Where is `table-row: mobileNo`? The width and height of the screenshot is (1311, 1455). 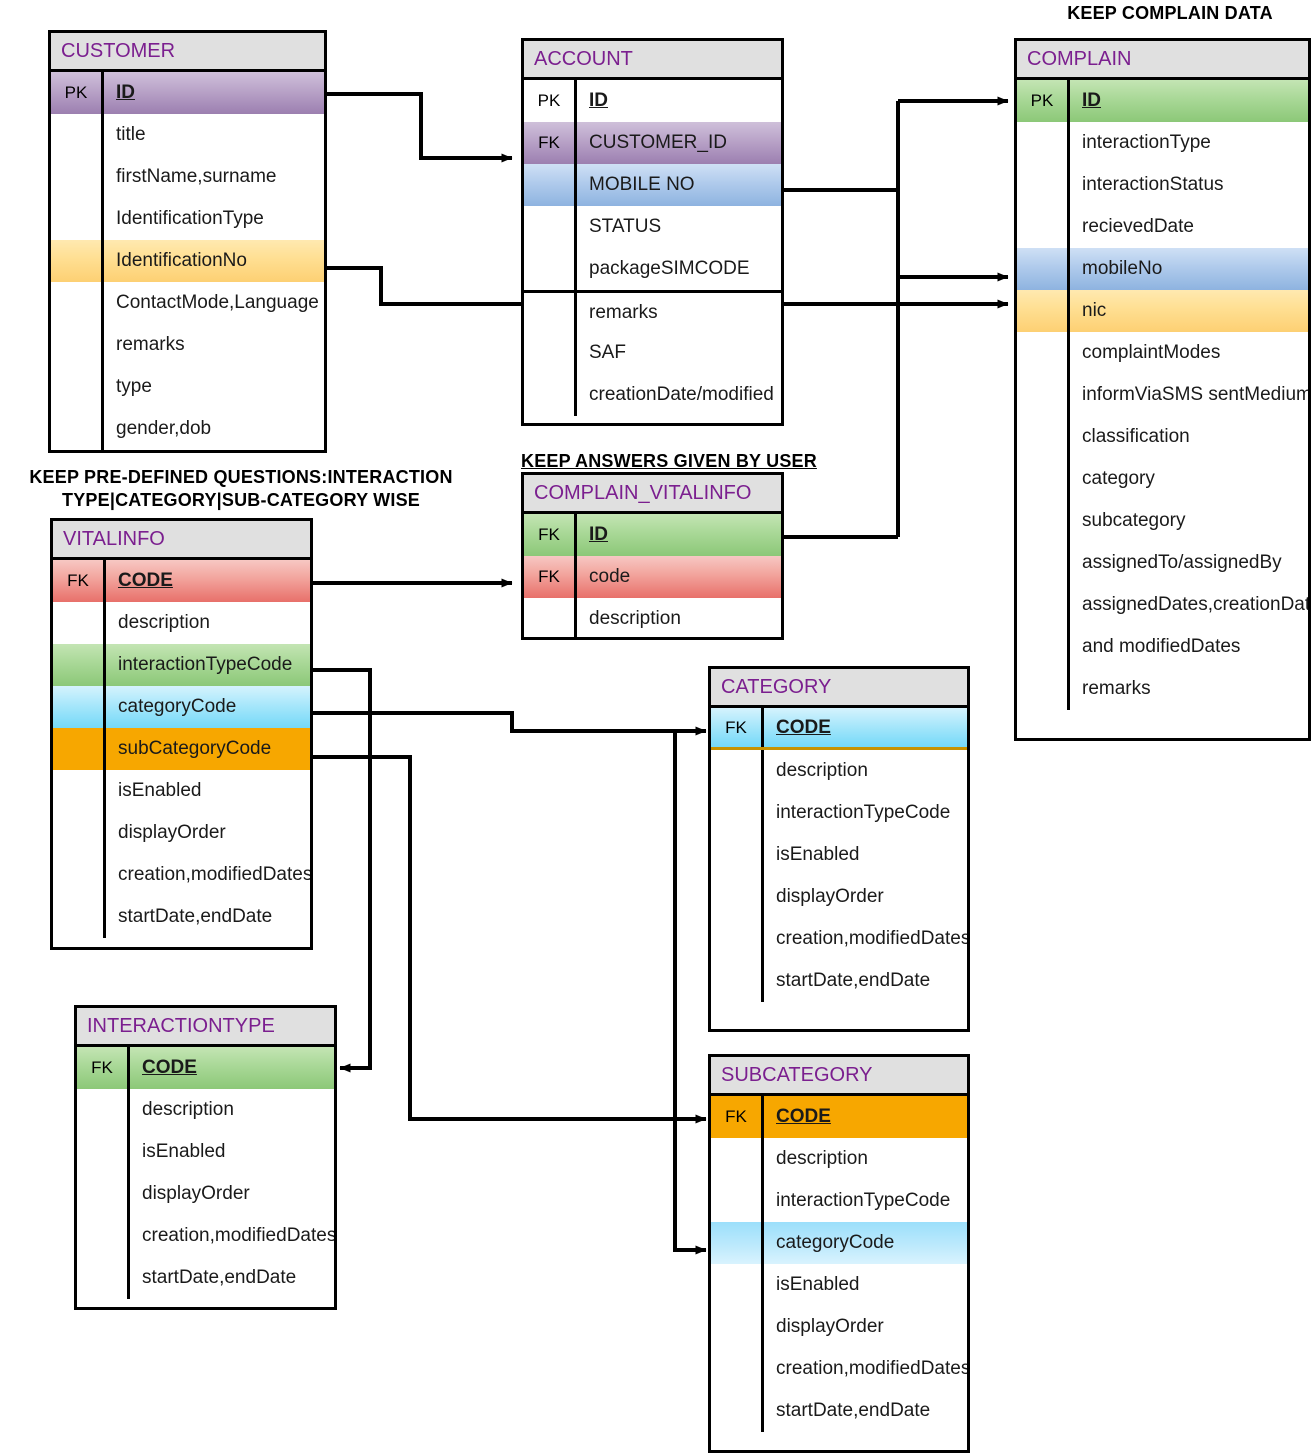 table-row: mobileNo is located at coordinates (1162, 269).